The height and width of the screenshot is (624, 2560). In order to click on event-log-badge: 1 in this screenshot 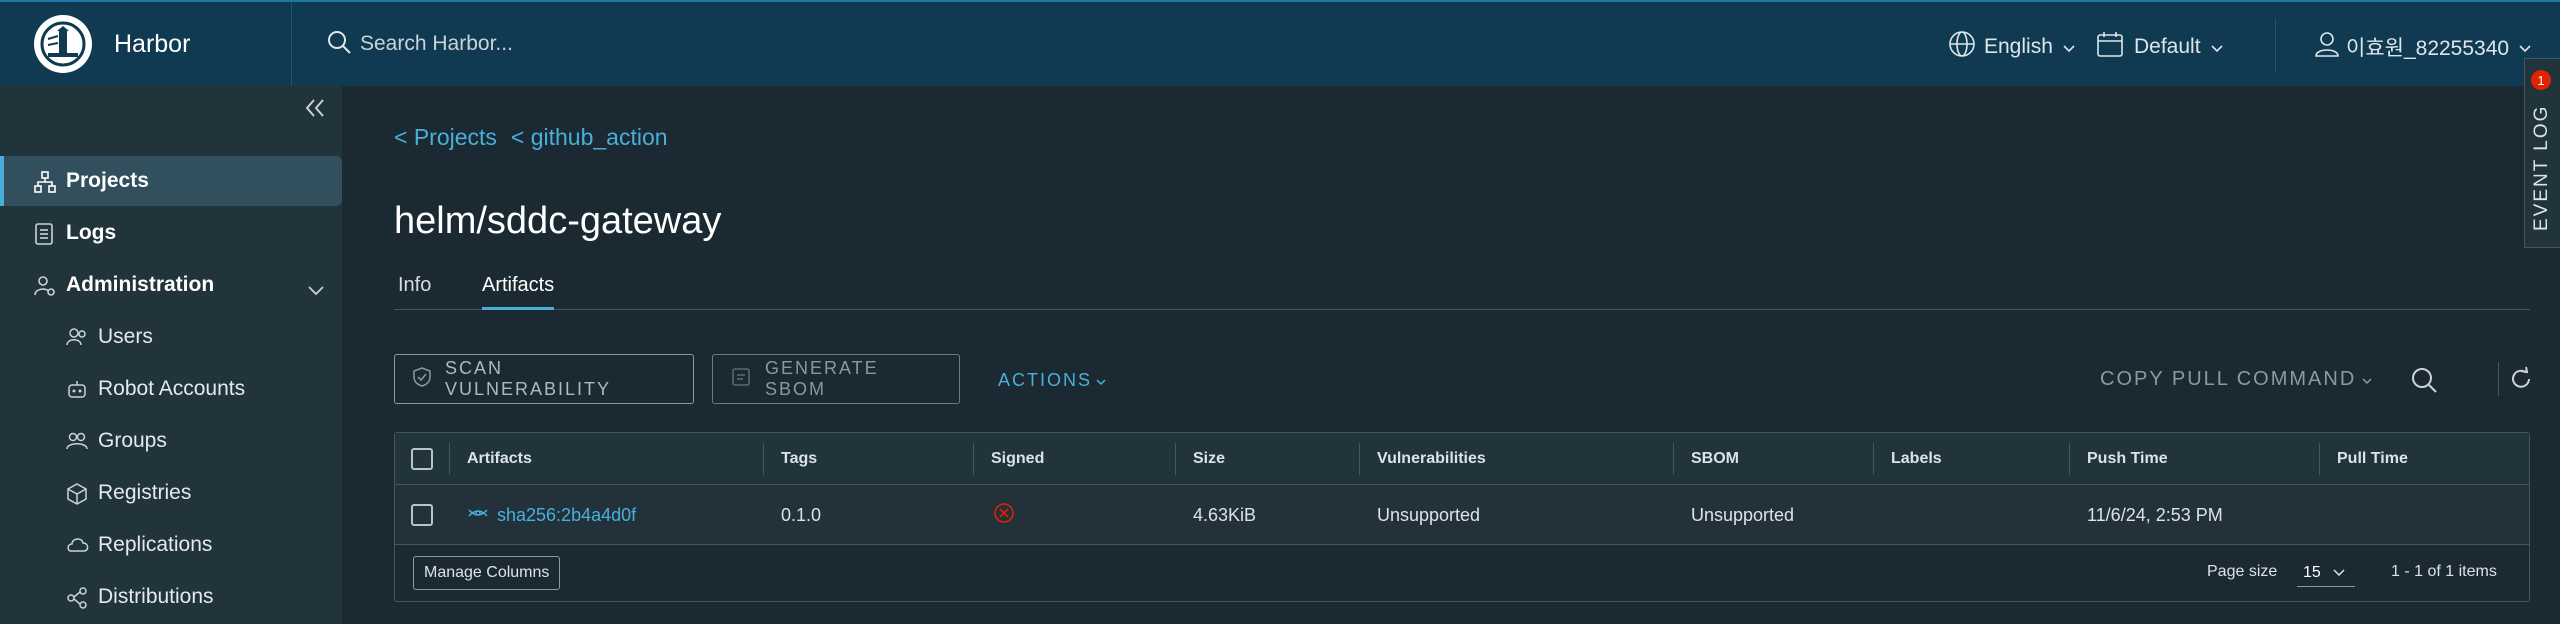, I will do `click(2541, 80)`.